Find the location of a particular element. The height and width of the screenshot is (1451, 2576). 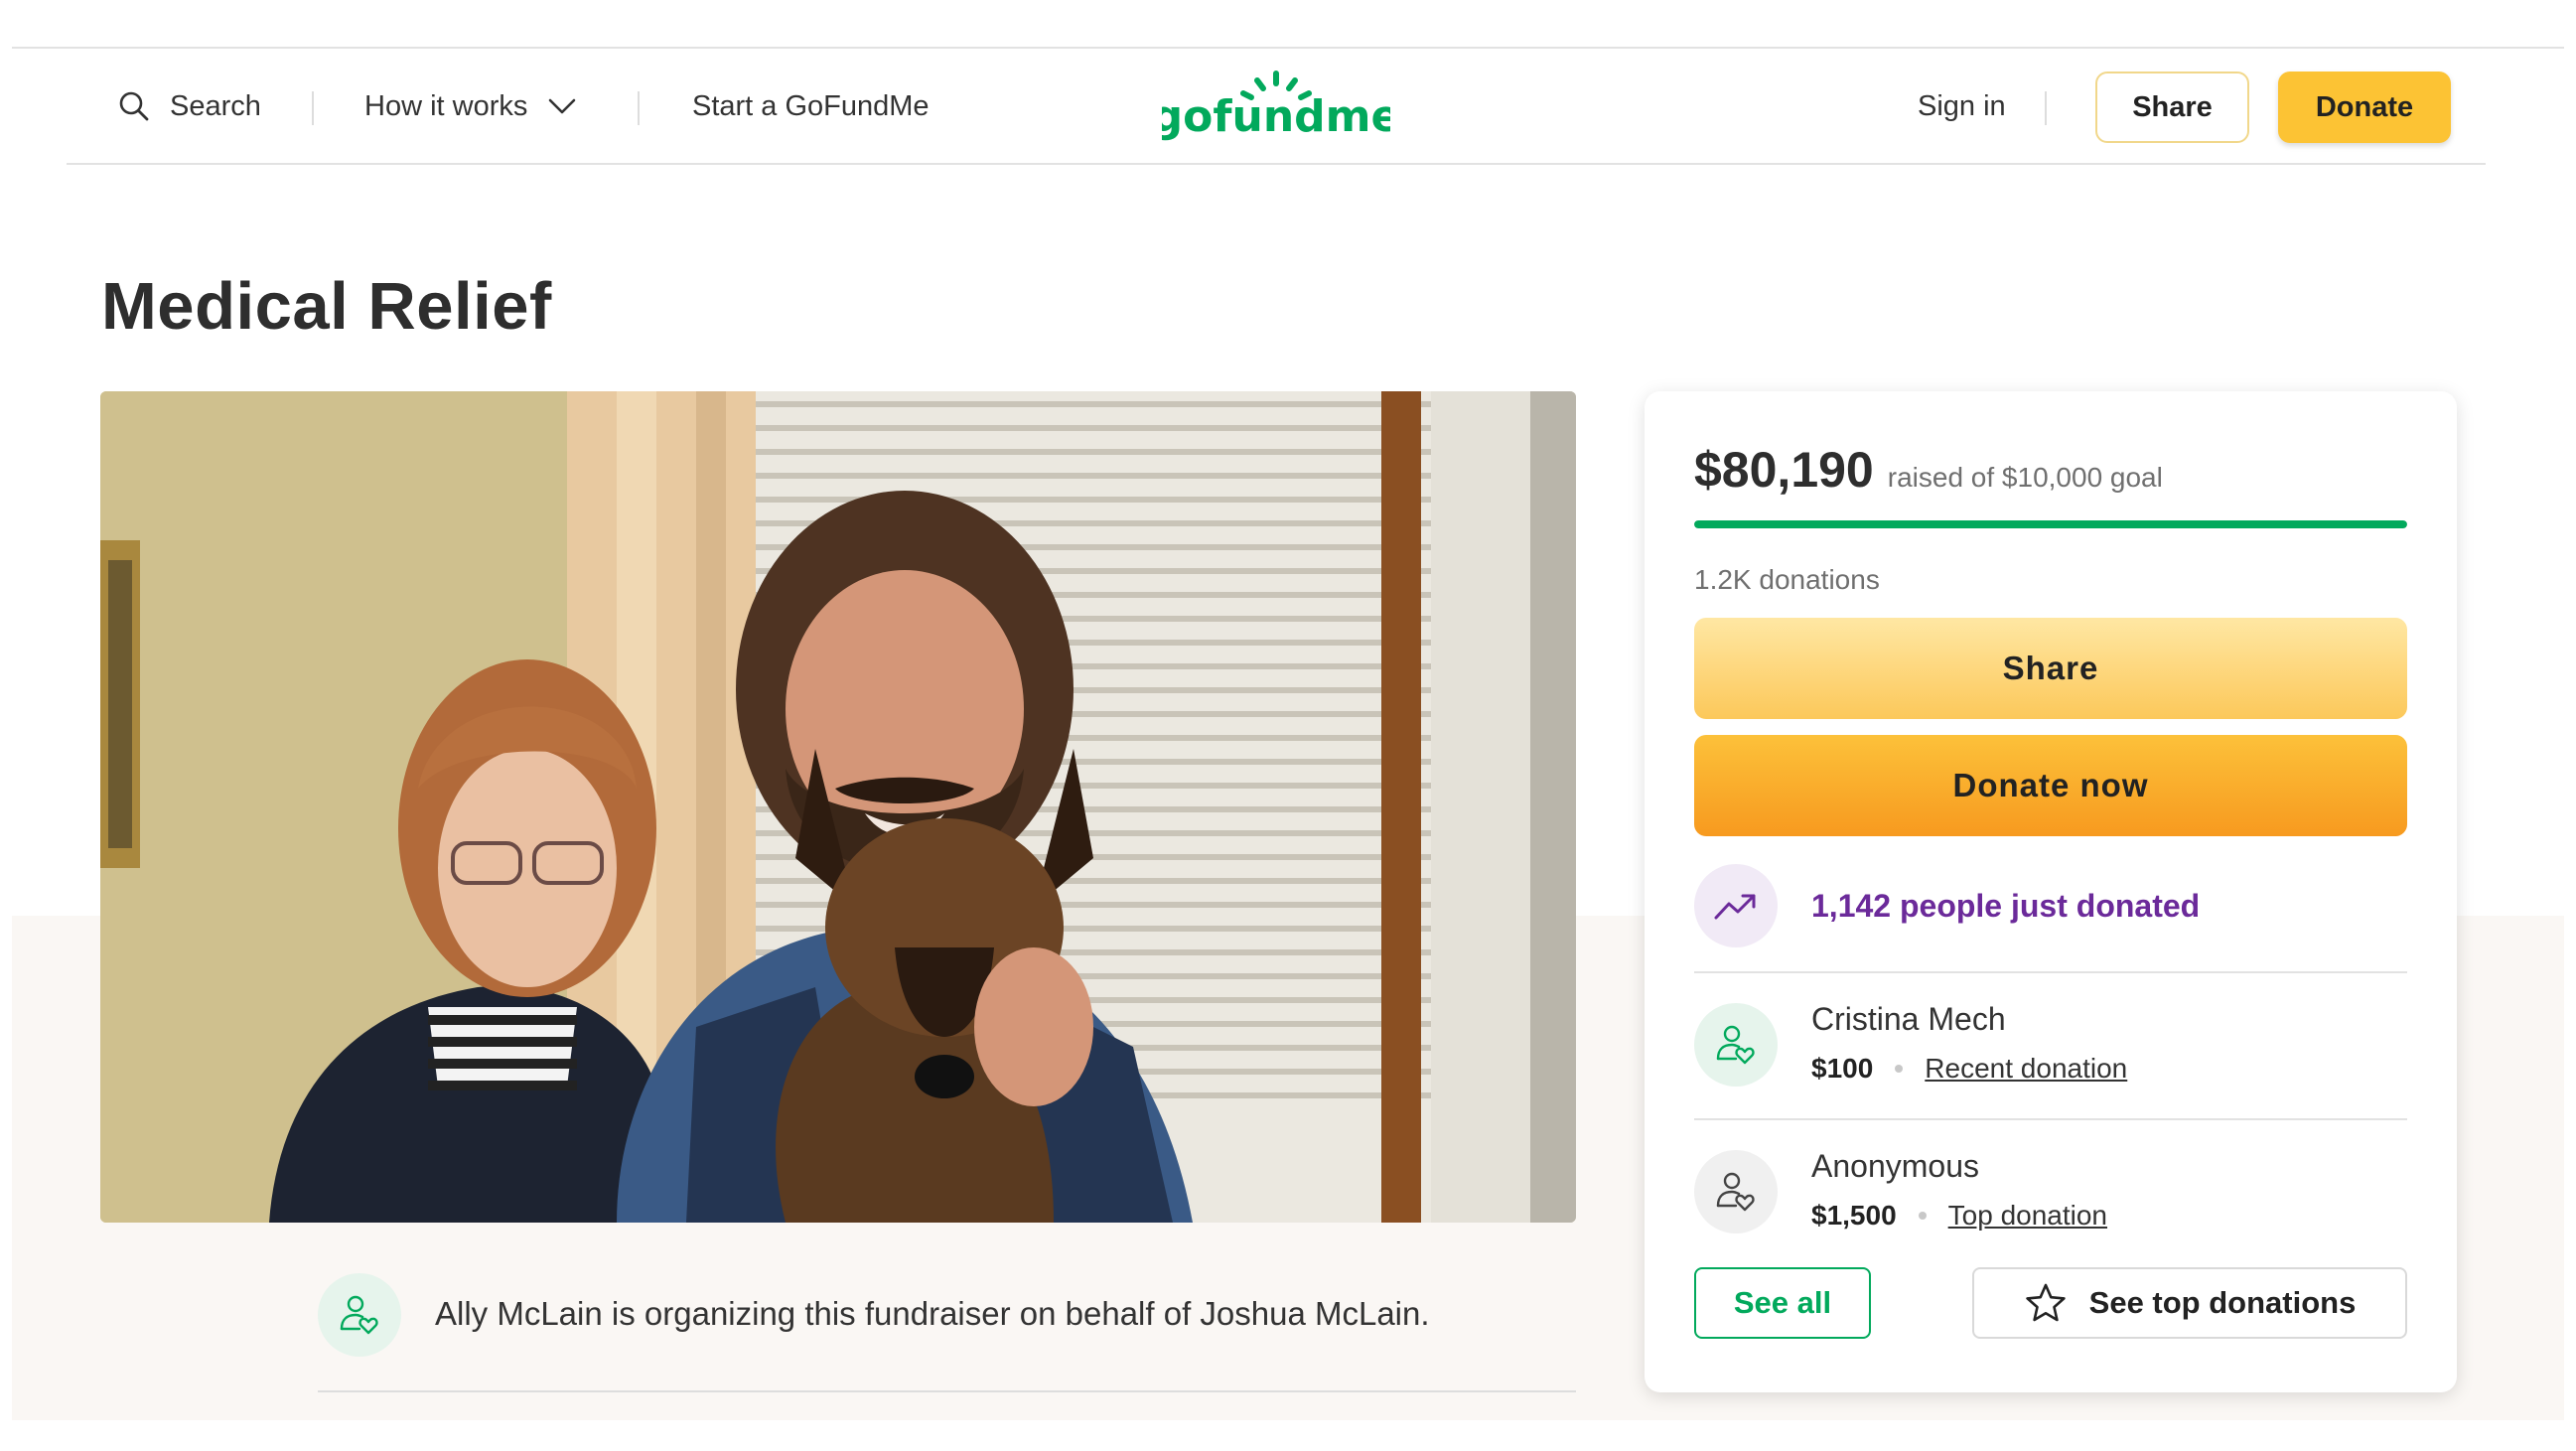

donor-amount: $1,500 is located at coordinates (1854, 1216).